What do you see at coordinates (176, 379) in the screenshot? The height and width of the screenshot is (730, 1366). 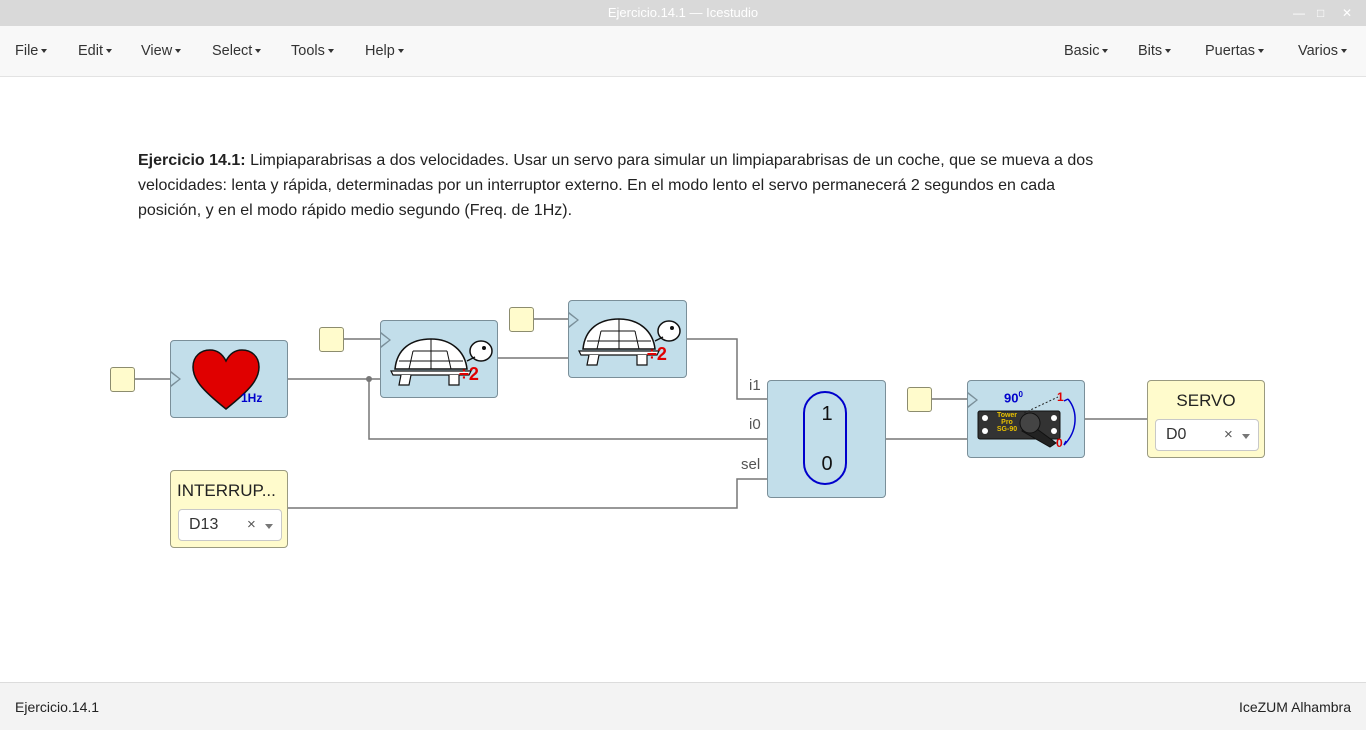 I see `clock-input-marker` at bounding box center [176, 379].